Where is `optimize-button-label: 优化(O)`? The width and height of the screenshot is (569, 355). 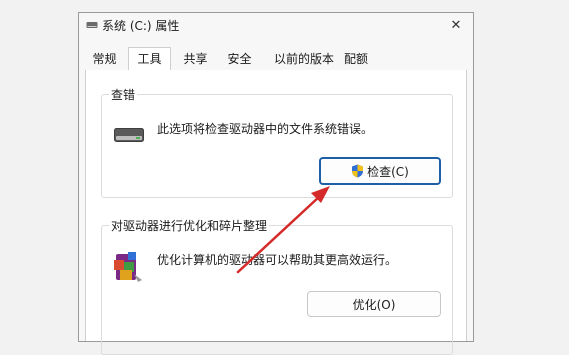
optimize-button-label: 优化(O) is located at coordinates (374, 304).